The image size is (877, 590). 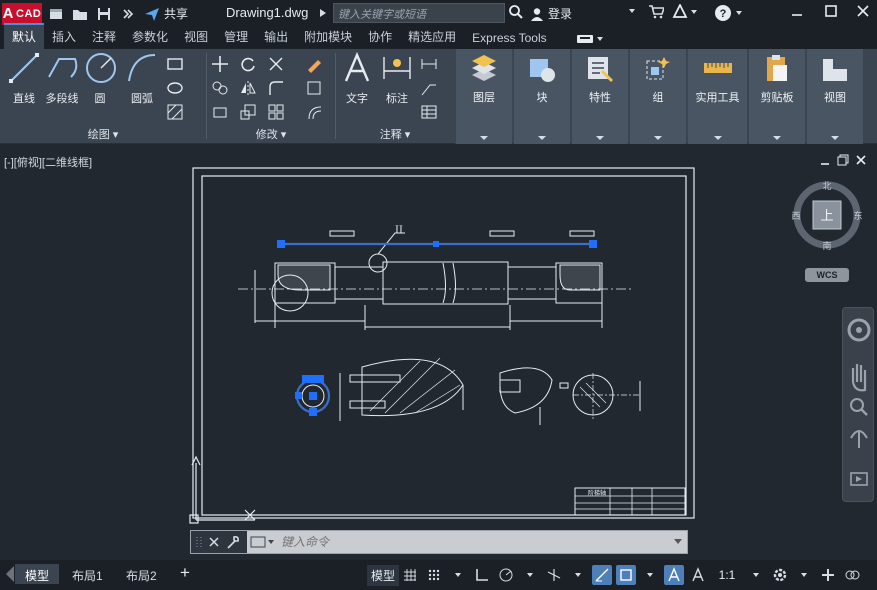 I want to click on grip-end, so click(x=593, y=244).